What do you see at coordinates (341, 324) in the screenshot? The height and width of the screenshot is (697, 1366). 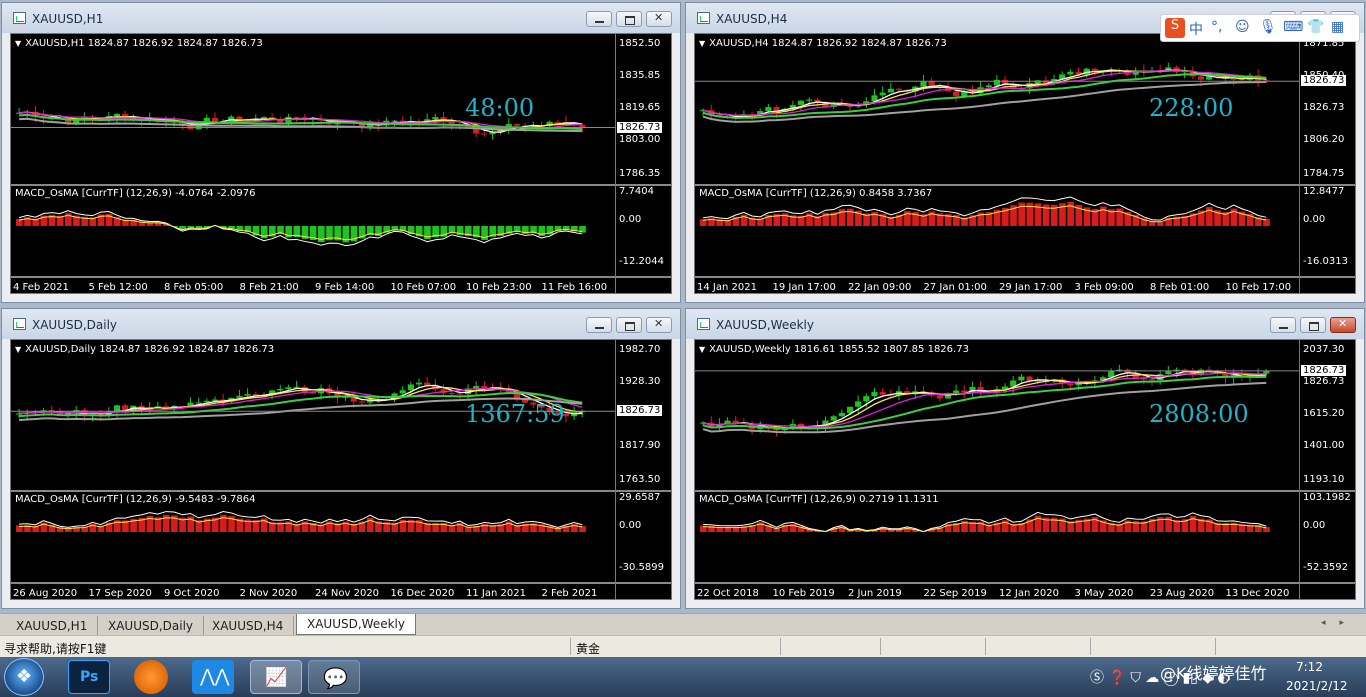 I see `window-titlebar: XAUUSD,Daily` at bounding box center [341, 324].